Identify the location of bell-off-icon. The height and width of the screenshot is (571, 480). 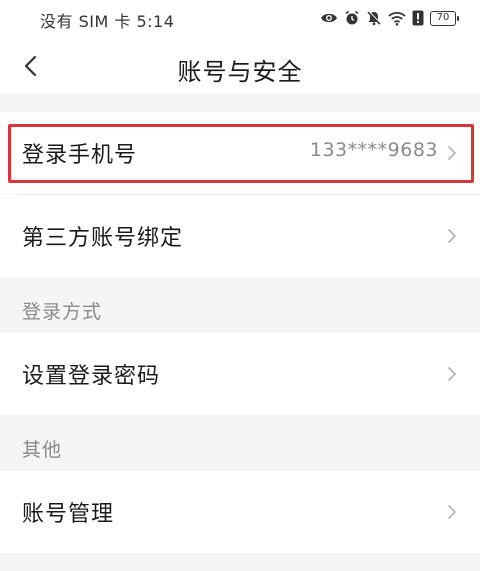
(374, 18).